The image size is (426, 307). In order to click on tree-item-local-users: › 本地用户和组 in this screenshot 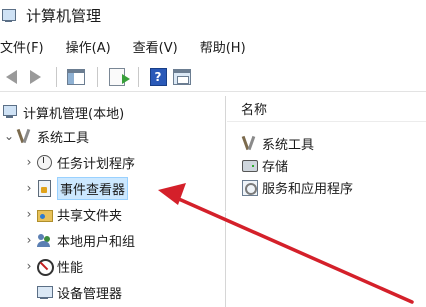, I will do `click(78, 240)`.